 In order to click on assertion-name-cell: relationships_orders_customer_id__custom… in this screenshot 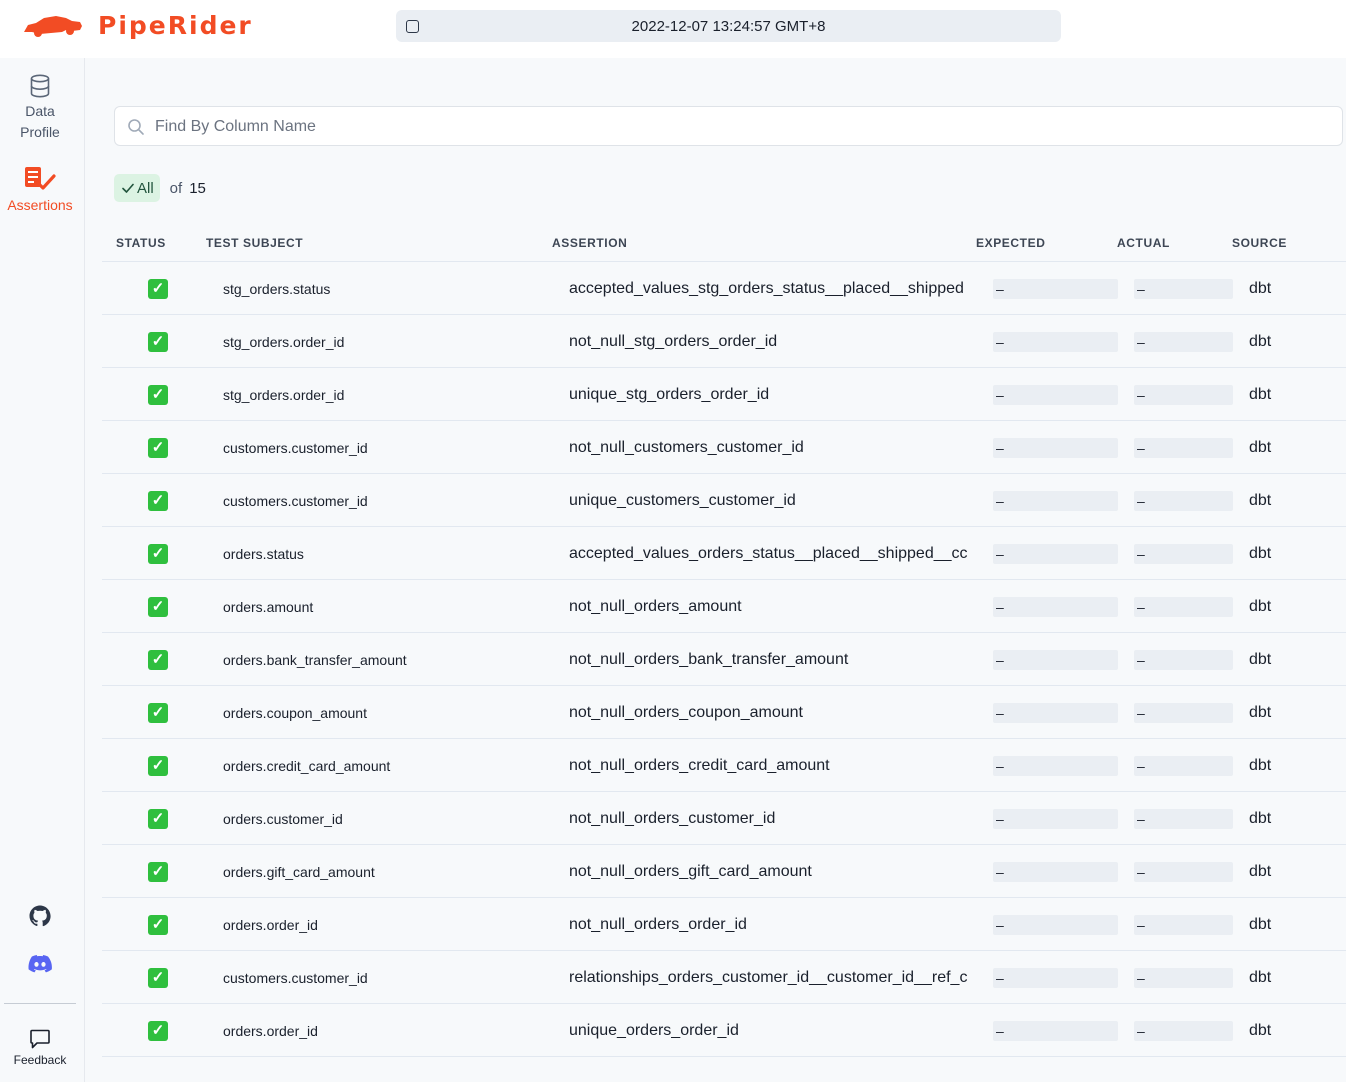, I will do `click(773, 977)`.